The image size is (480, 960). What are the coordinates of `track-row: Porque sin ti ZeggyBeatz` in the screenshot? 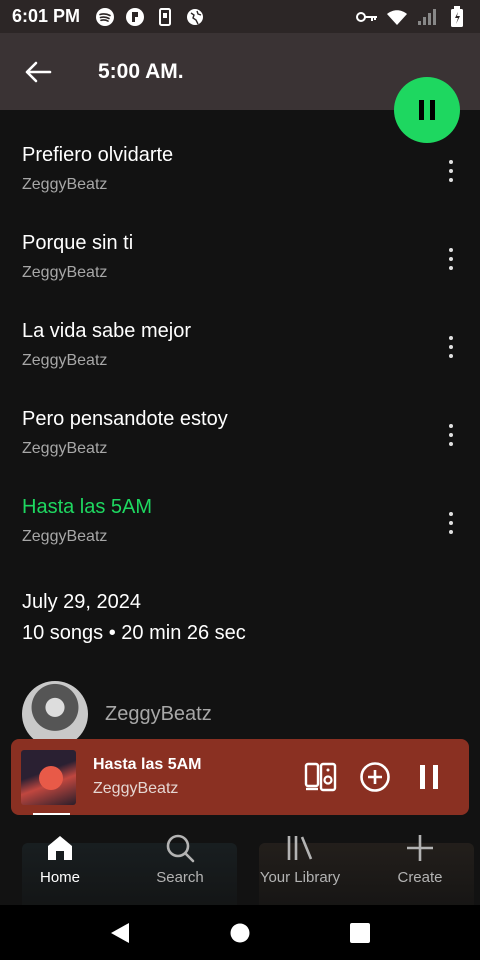 It's located at (240, 270).